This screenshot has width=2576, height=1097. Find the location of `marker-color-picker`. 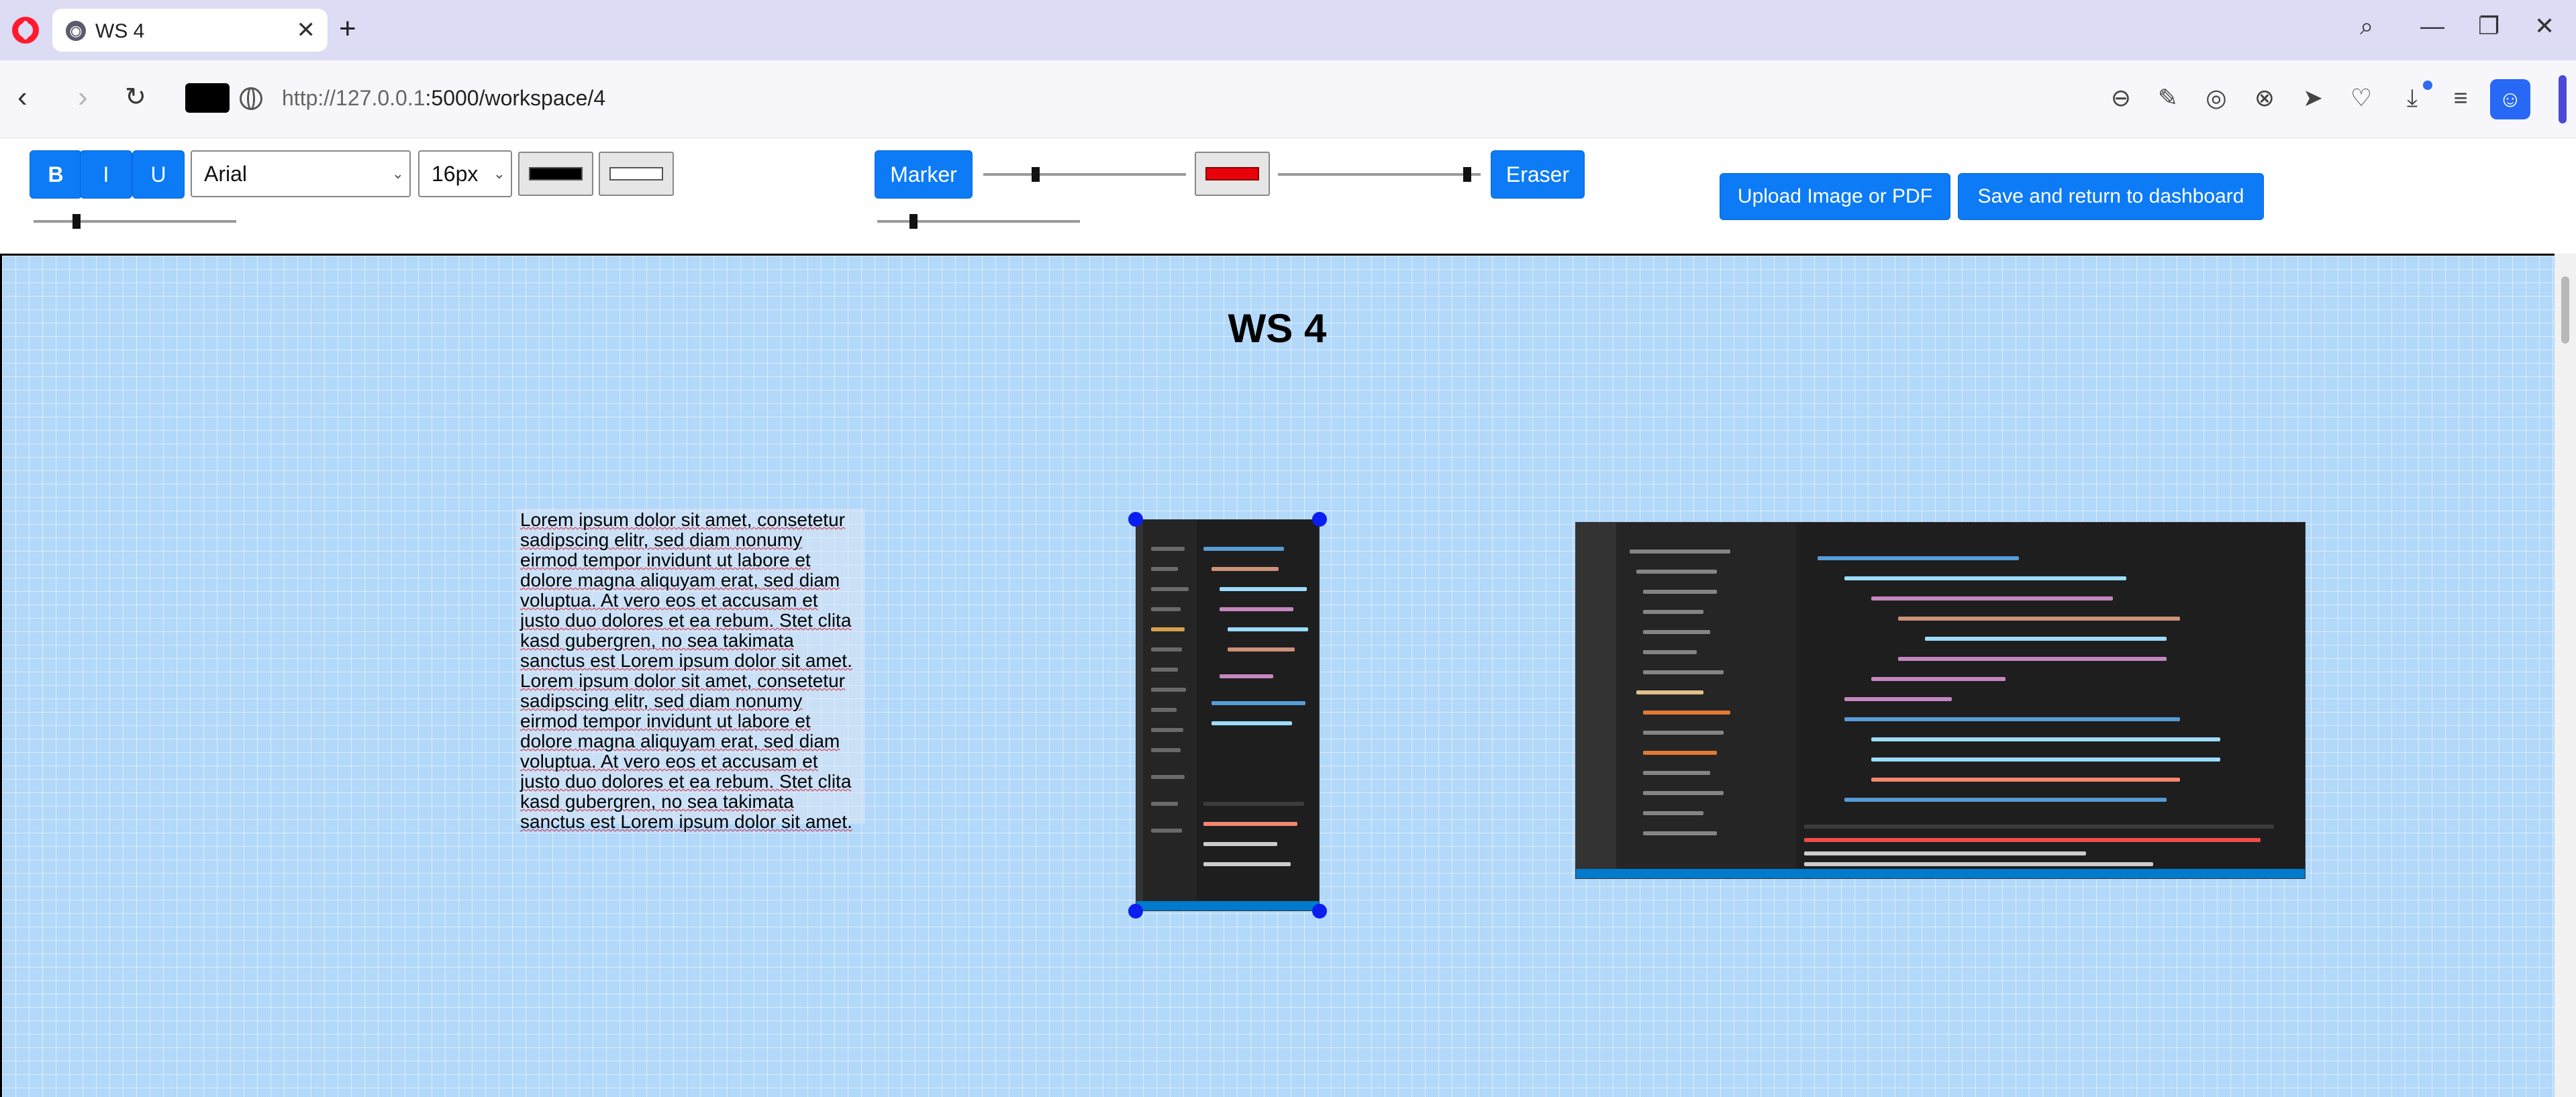

marker-color-picker is located at coordinates (1232, 174).